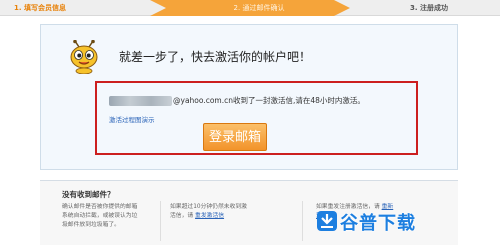  What do you see at coordinates (235, 137) in the screenshot?
I see `login-mailbox-button: 登录邮箱` at bounding box center [235, 137].